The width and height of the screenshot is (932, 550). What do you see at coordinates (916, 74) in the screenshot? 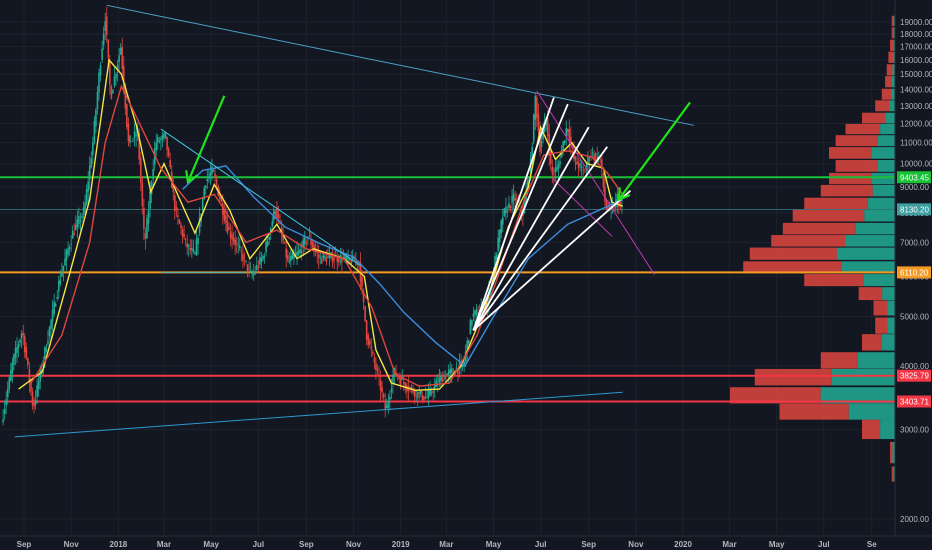
I see `y-tick-label: 15000.00` at bounding box center [916, 74].